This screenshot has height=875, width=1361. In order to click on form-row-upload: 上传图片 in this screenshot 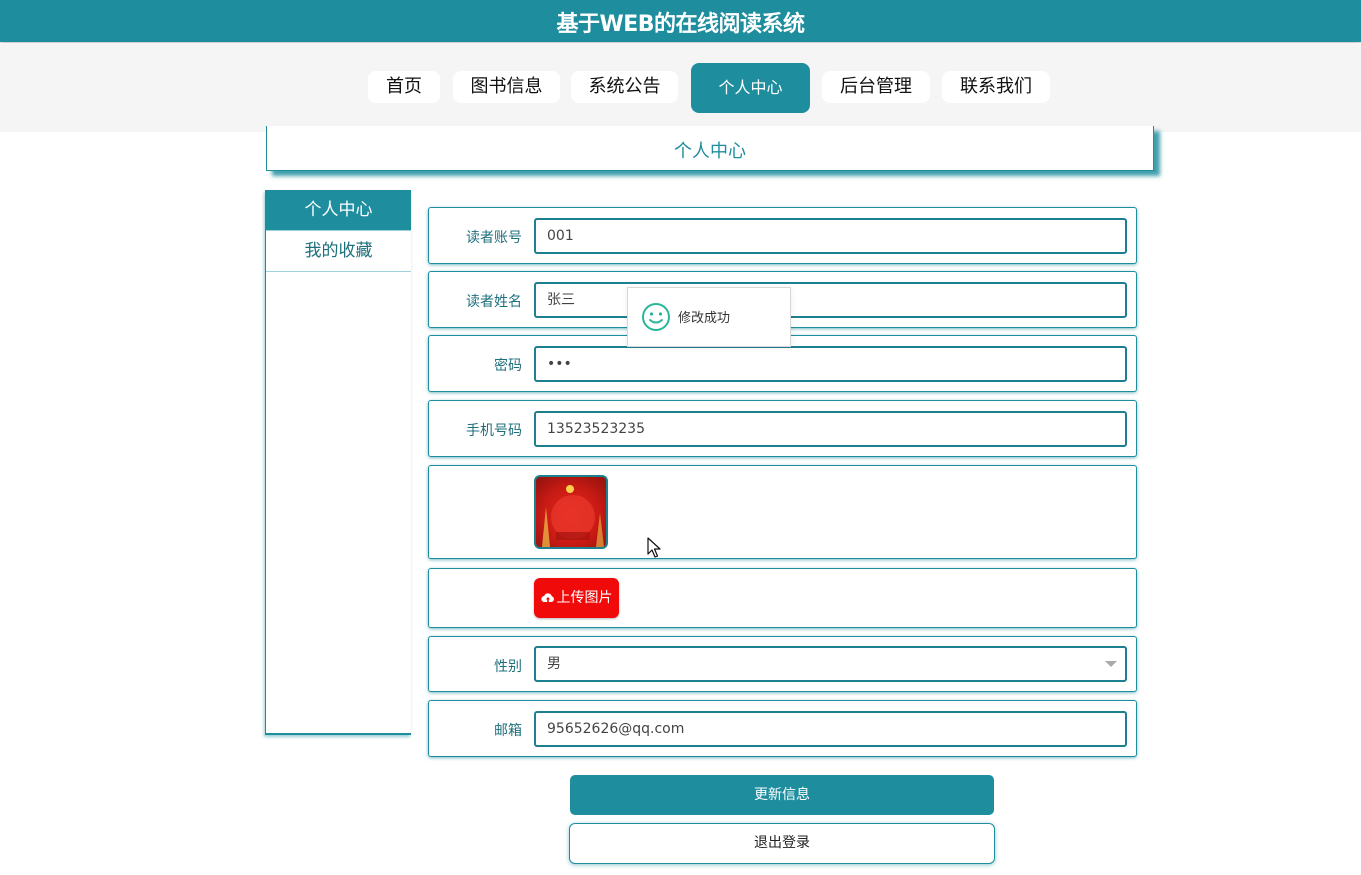, I will do `click(782, 598)`.